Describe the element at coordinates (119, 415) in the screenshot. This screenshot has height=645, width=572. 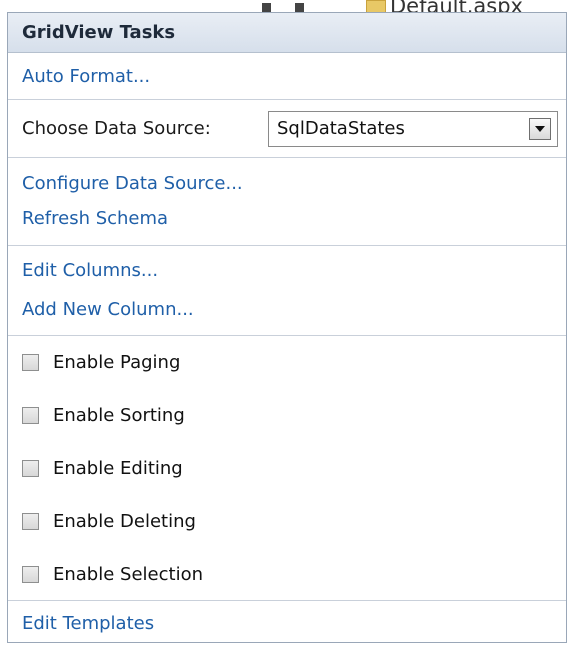
I see `enable-sorting-label: Enable Sorting` at that location.